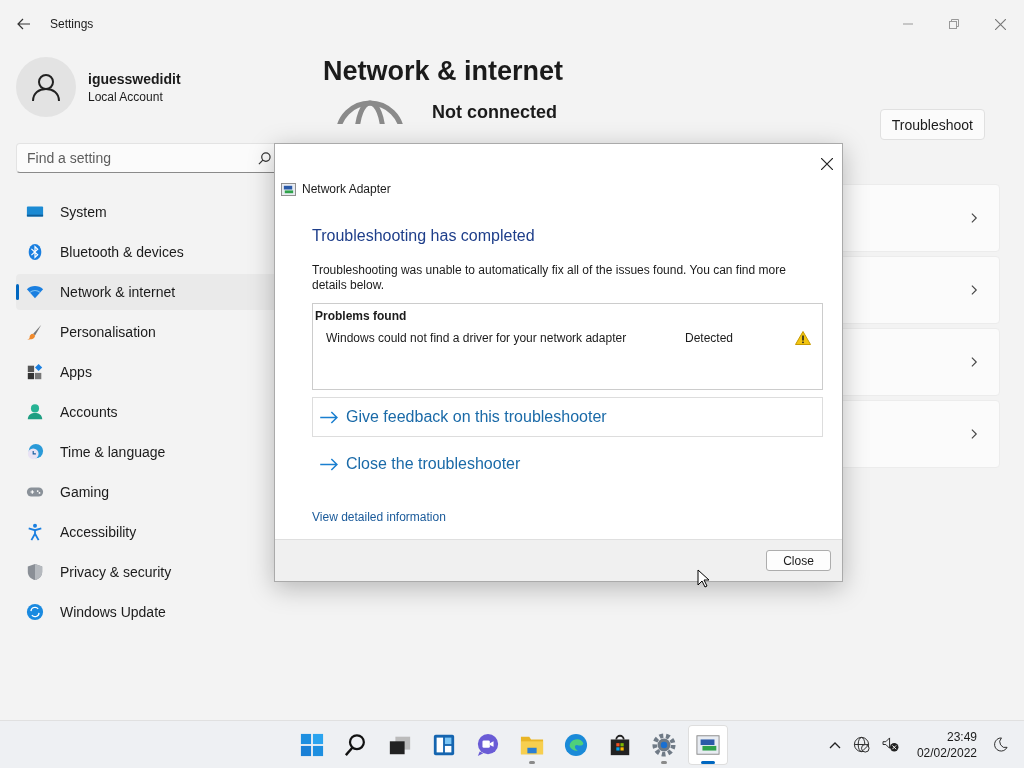 The image size is (1024, 768). Describe the element at coordinates (126, 96) in the screenshot. I see `account-type: Local Account` at that location.